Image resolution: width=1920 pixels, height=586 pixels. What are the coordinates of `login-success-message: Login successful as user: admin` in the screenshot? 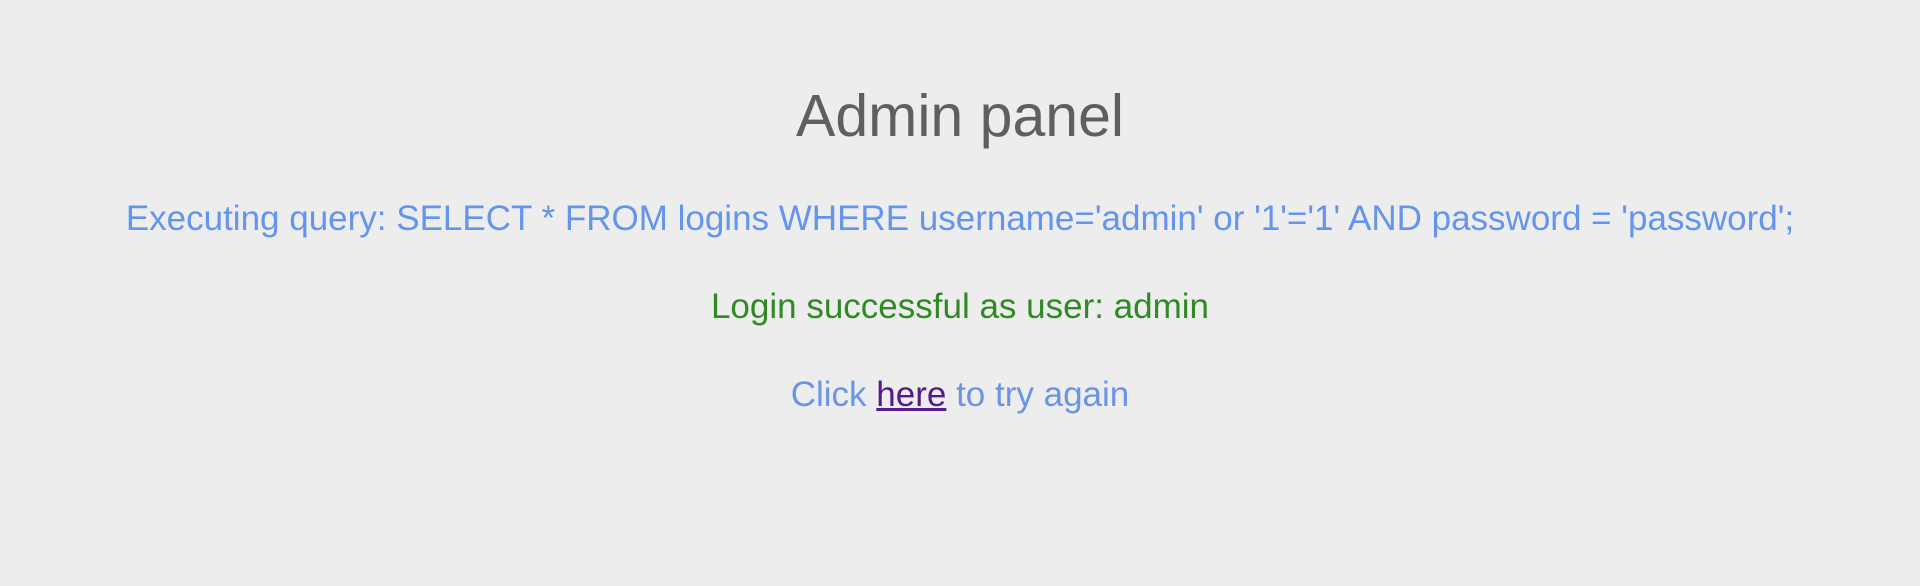 It's located at (960, 306).